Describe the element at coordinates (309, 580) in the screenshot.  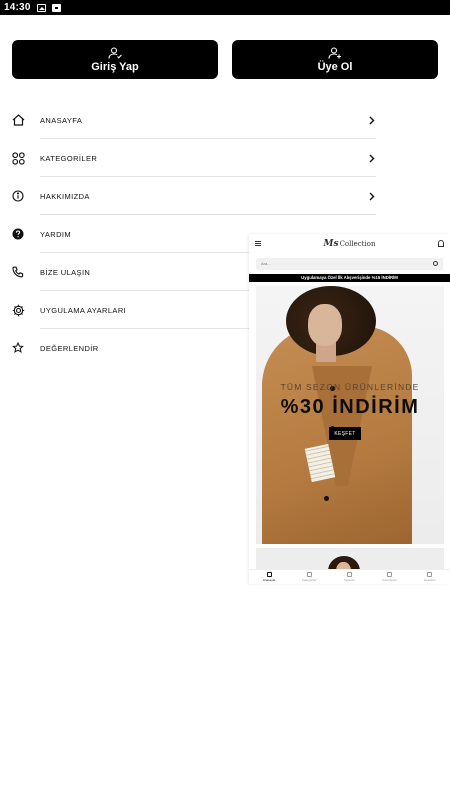
I see `tab-label: Kategoriler` at that location.